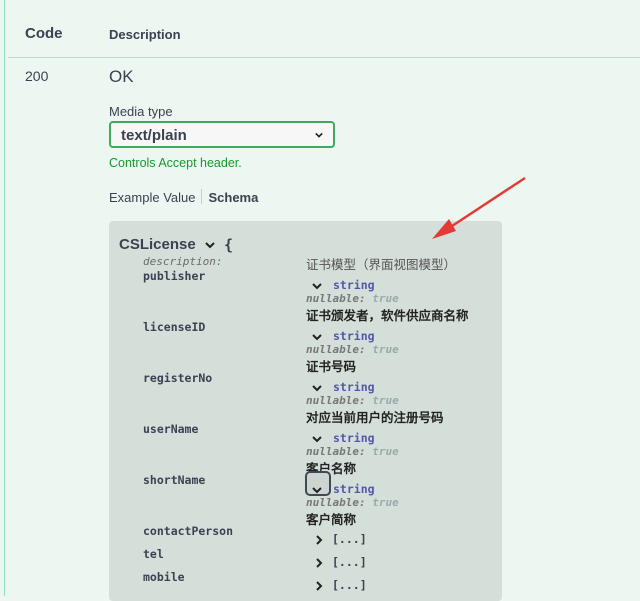 The width and height of the screenshot is (640, 601). Describe the element at coordinates (174, 276) in the screenshot. I see `property-name-publisher: publisher` at that location.